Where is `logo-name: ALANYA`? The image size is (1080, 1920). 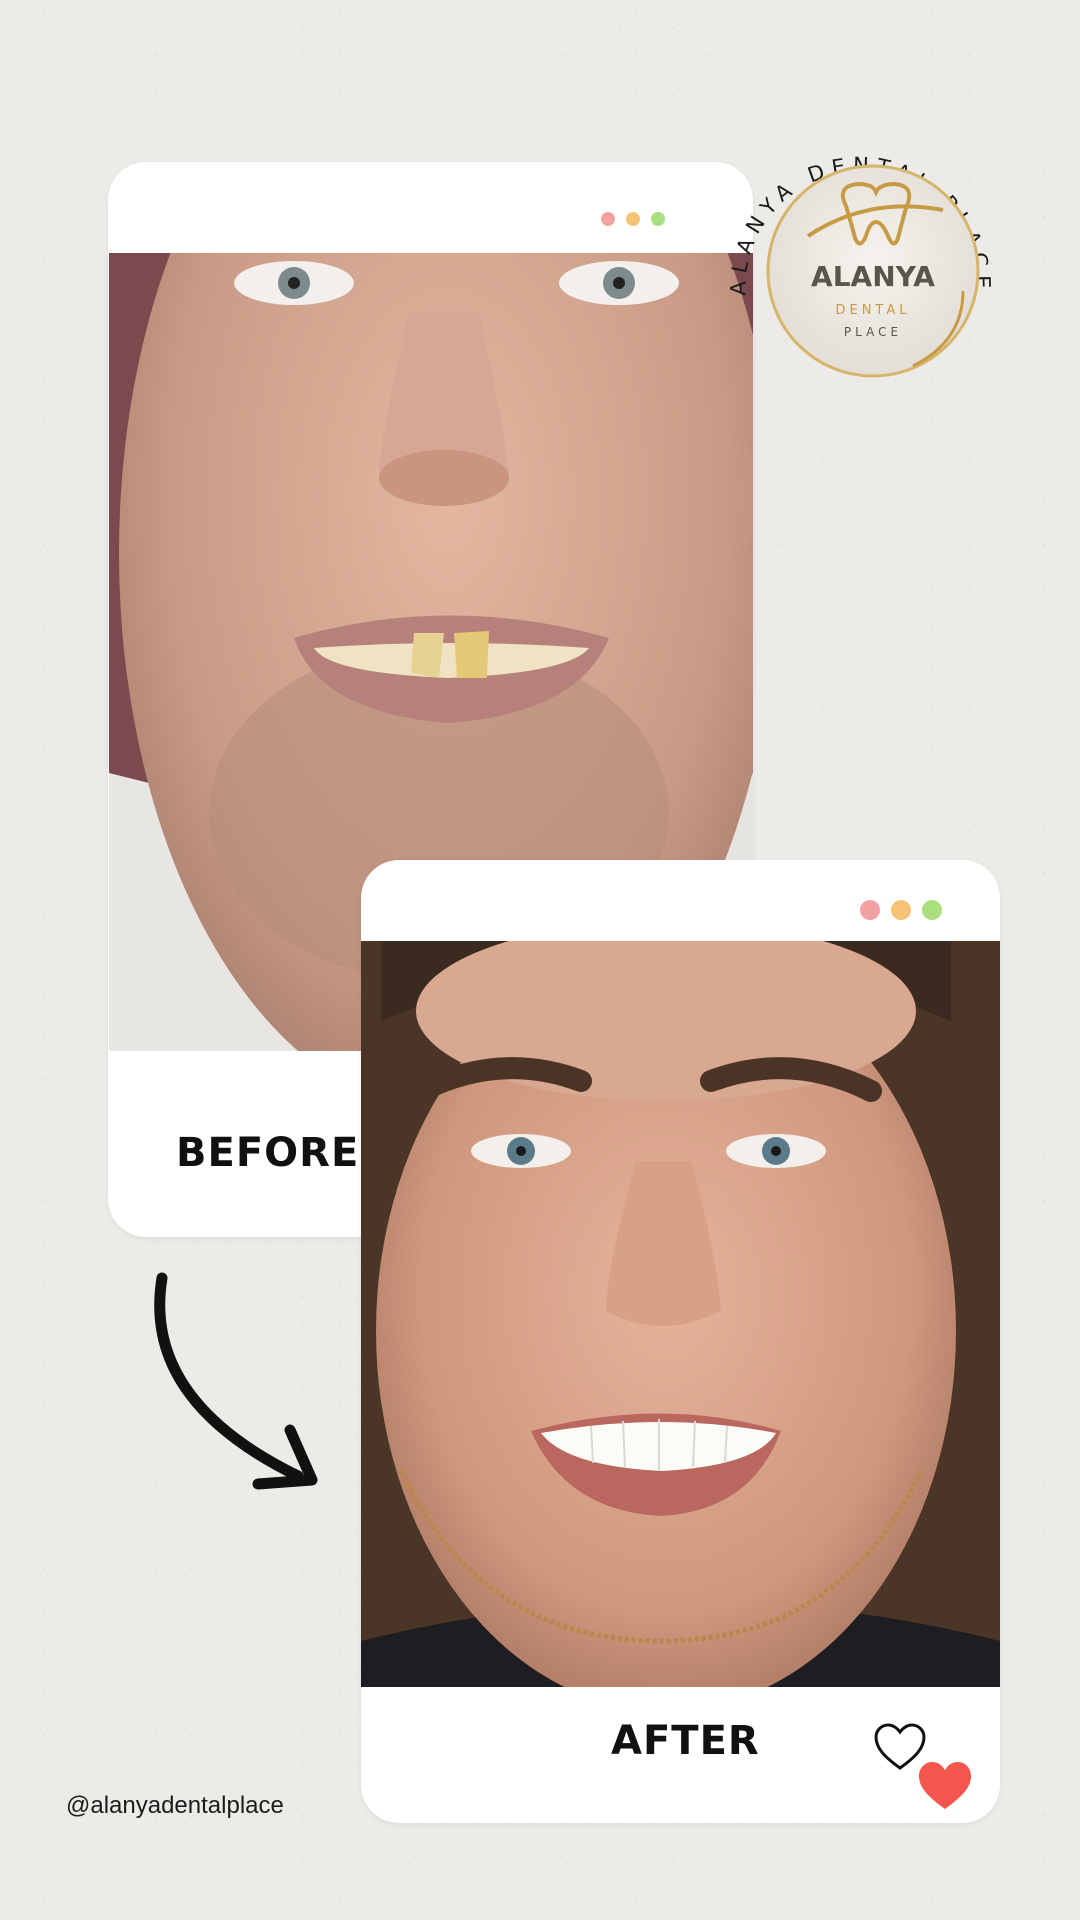 logo-name: ALANYA is located at coordinates (873, 276).